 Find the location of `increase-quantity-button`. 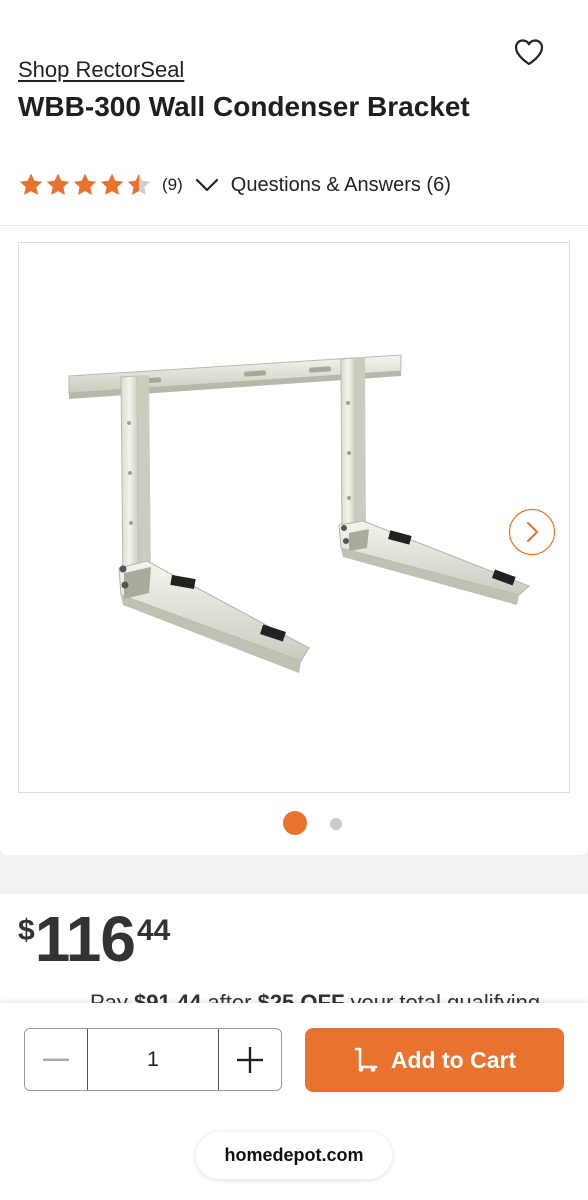

increase-quantity-button is located at coordinates (250, 1059).